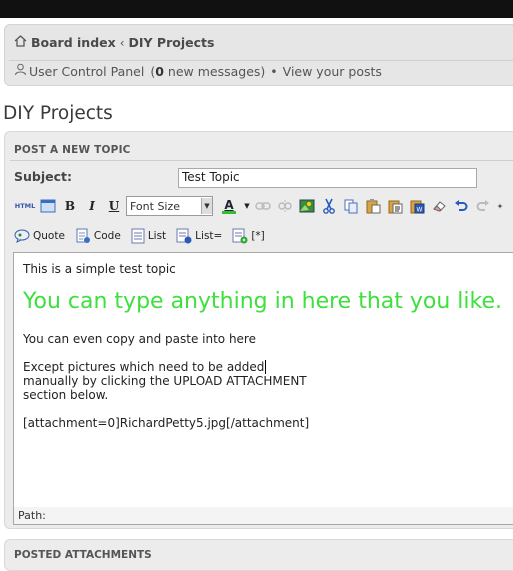 The width and height of the screenshot is (513, 571). I want to click on list-item-button: [*], so click(248, 236).